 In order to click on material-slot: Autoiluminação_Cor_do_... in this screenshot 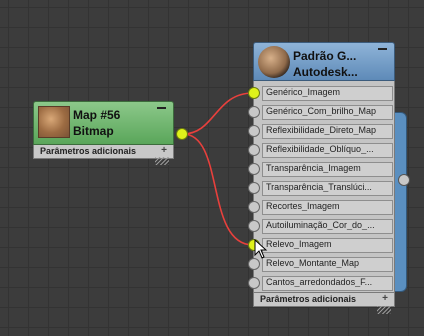, I will do `click(321, 226)`.